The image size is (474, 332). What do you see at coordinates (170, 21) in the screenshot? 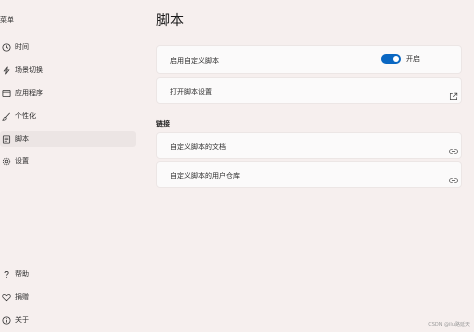
I see `page-title: 脚本` at bounding box center [170, 21].